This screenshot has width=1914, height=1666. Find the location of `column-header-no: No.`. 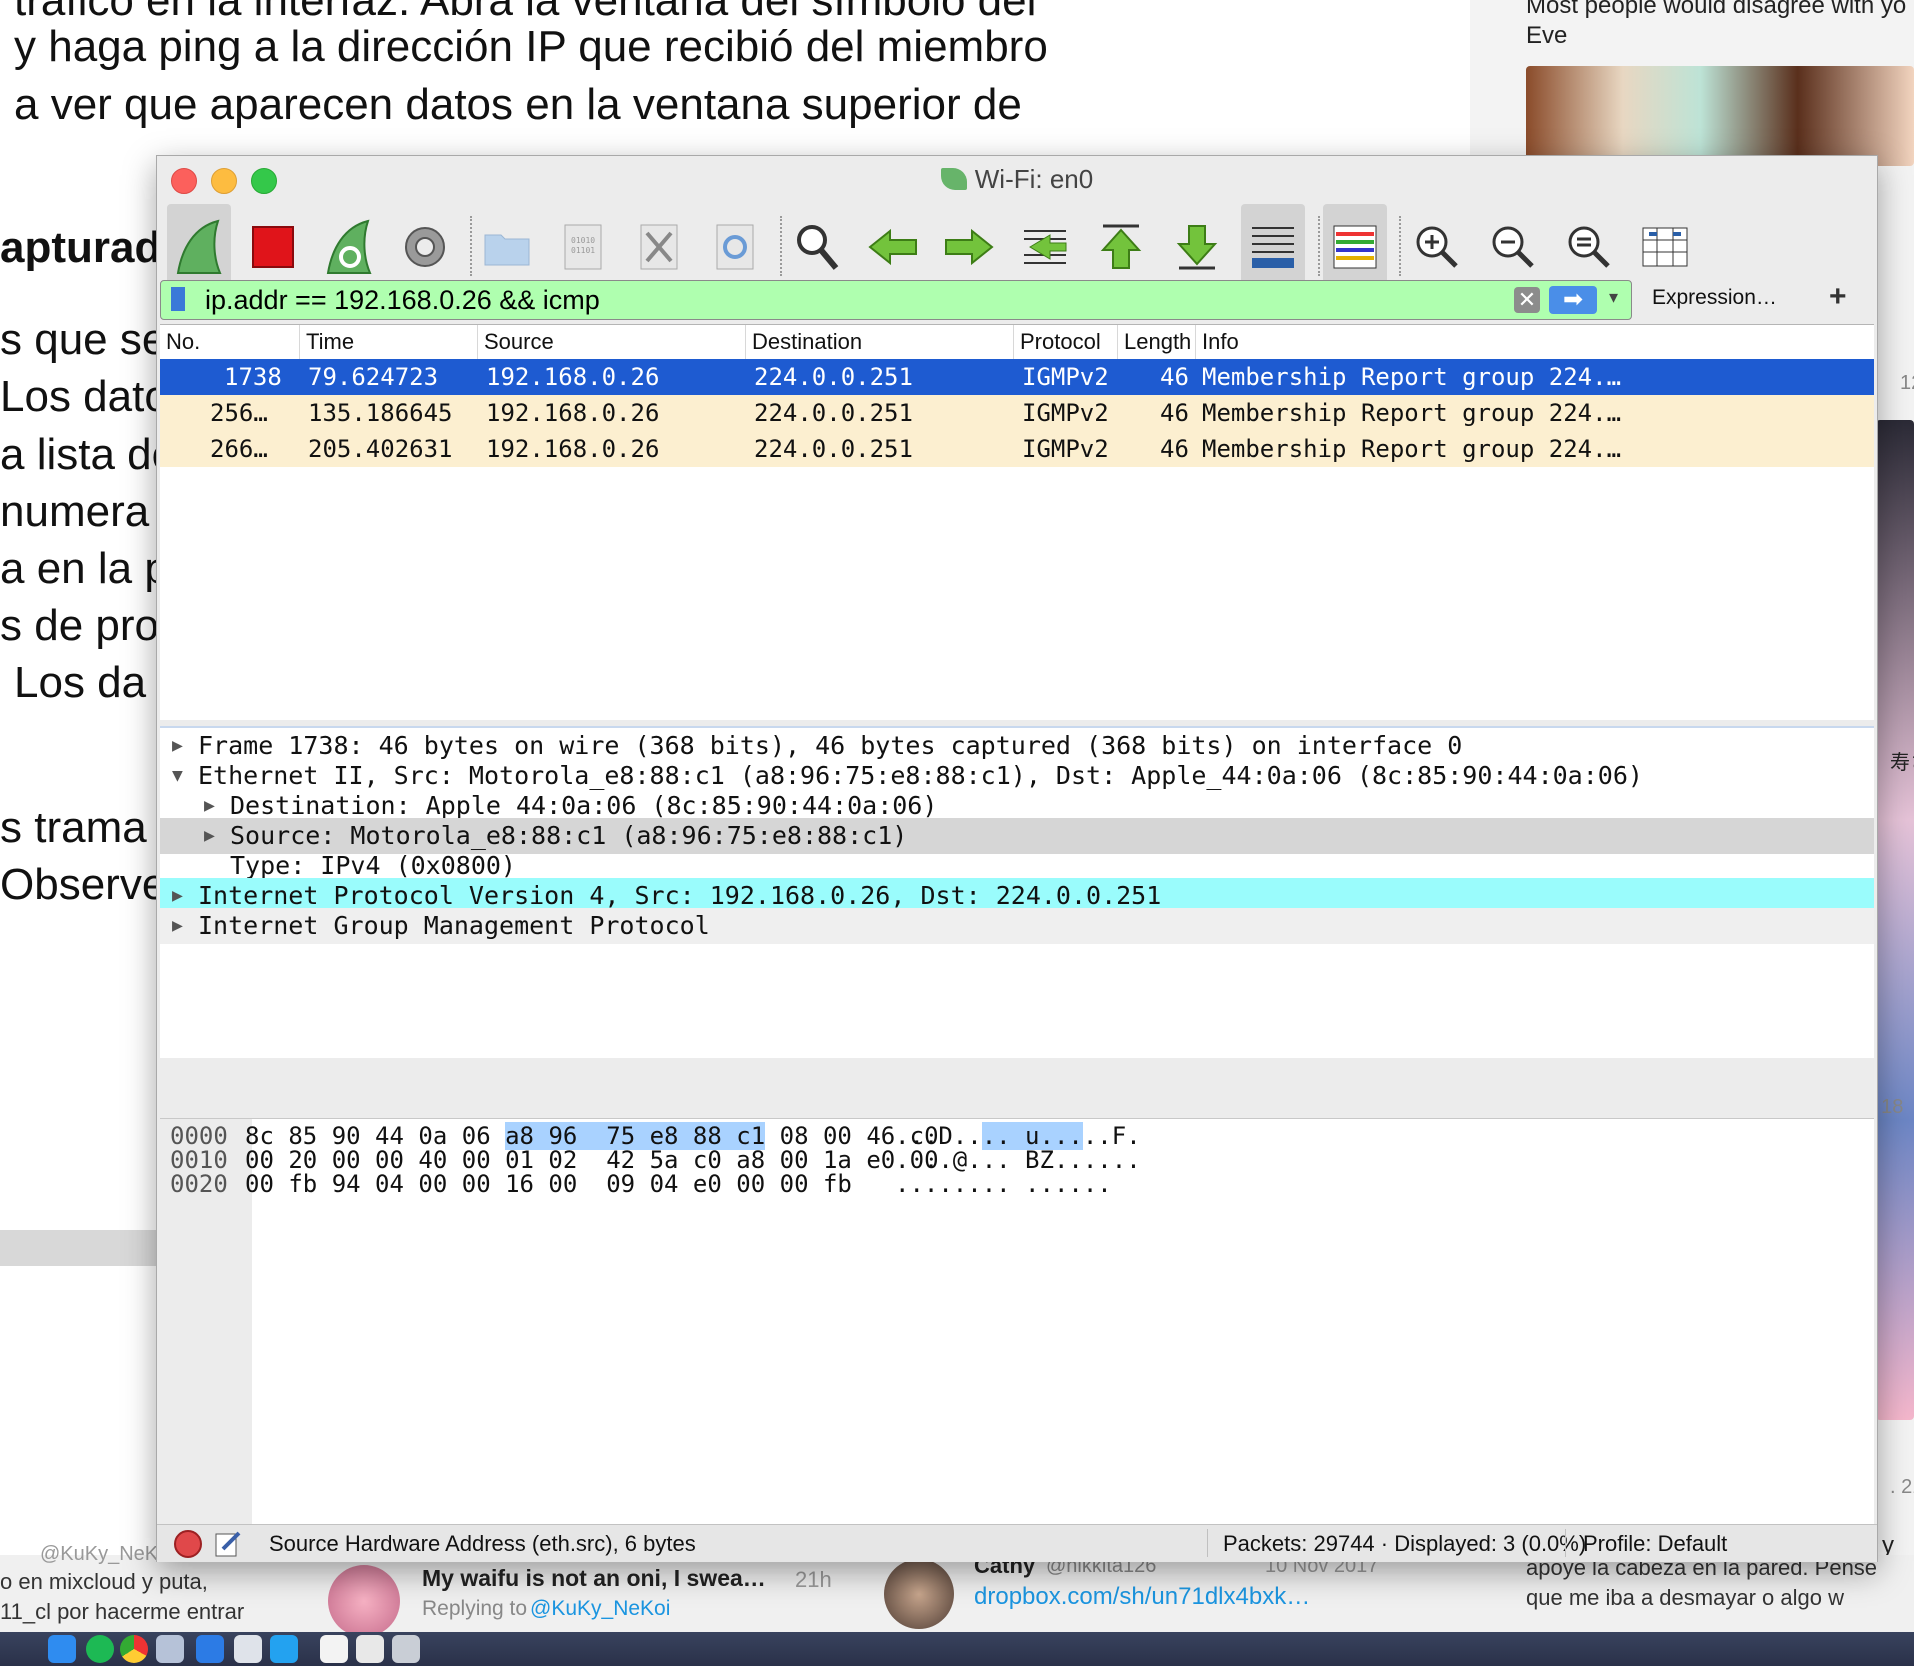

column-header-no: No. is located at coordinates (230, 342).